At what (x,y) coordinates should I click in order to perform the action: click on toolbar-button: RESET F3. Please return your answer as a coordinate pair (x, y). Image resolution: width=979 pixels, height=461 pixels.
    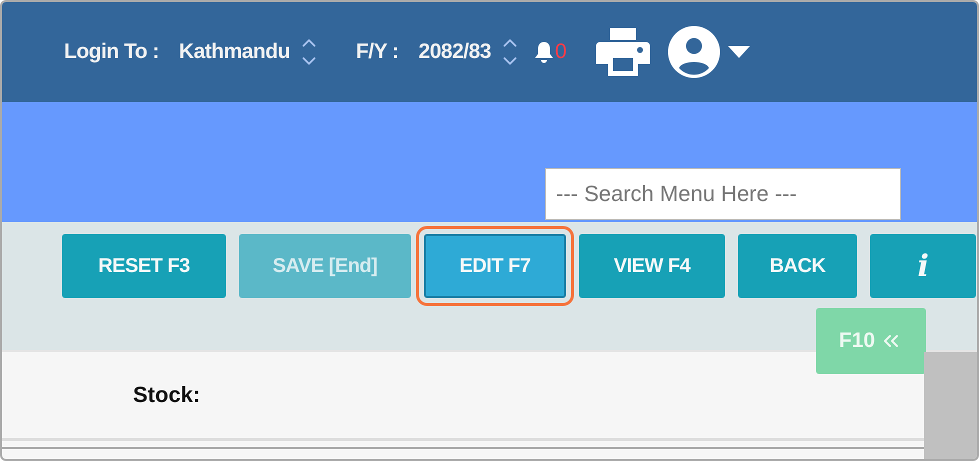
    Looking at the image, I should click on (144, 266).